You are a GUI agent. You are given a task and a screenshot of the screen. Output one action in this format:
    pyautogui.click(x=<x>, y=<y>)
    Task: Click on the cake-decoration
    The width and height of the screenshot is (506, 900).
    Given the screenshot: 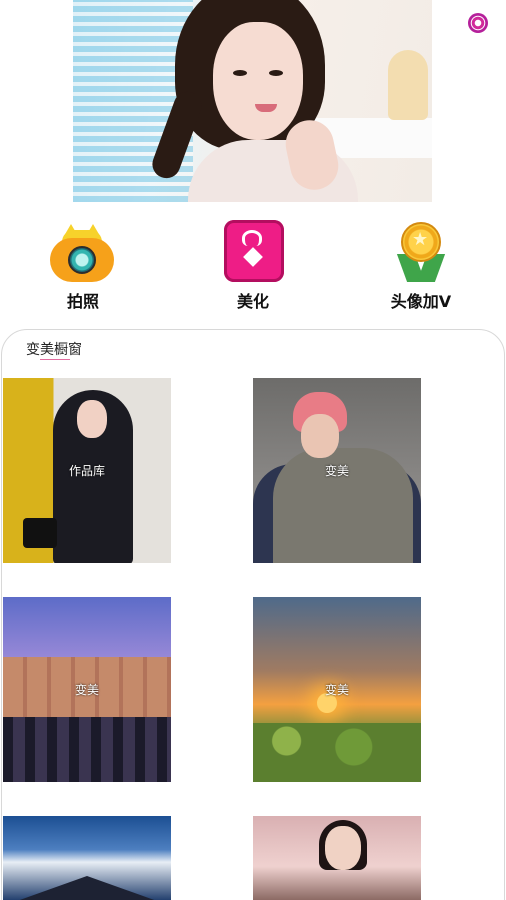 What is the action you would take?
    pyautogui.click(x=408, y=85)
    